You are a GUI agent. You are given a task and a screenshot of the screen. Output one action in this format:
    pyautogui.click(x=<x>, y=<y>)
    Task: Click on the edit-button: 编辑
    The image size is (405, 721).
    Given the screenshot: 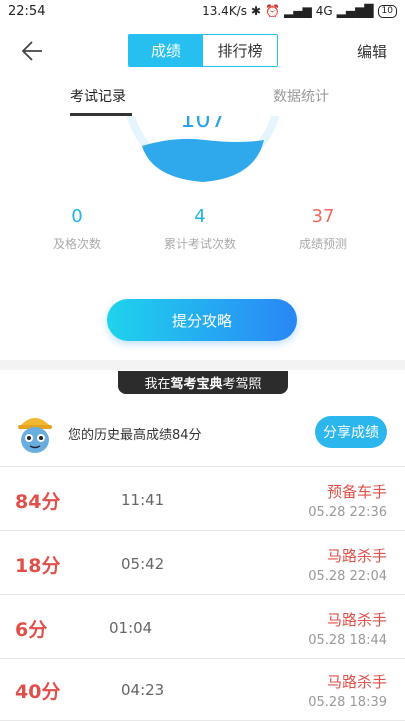 What is the action you would take?
    pyautogui.click(x=372, y=51)
    